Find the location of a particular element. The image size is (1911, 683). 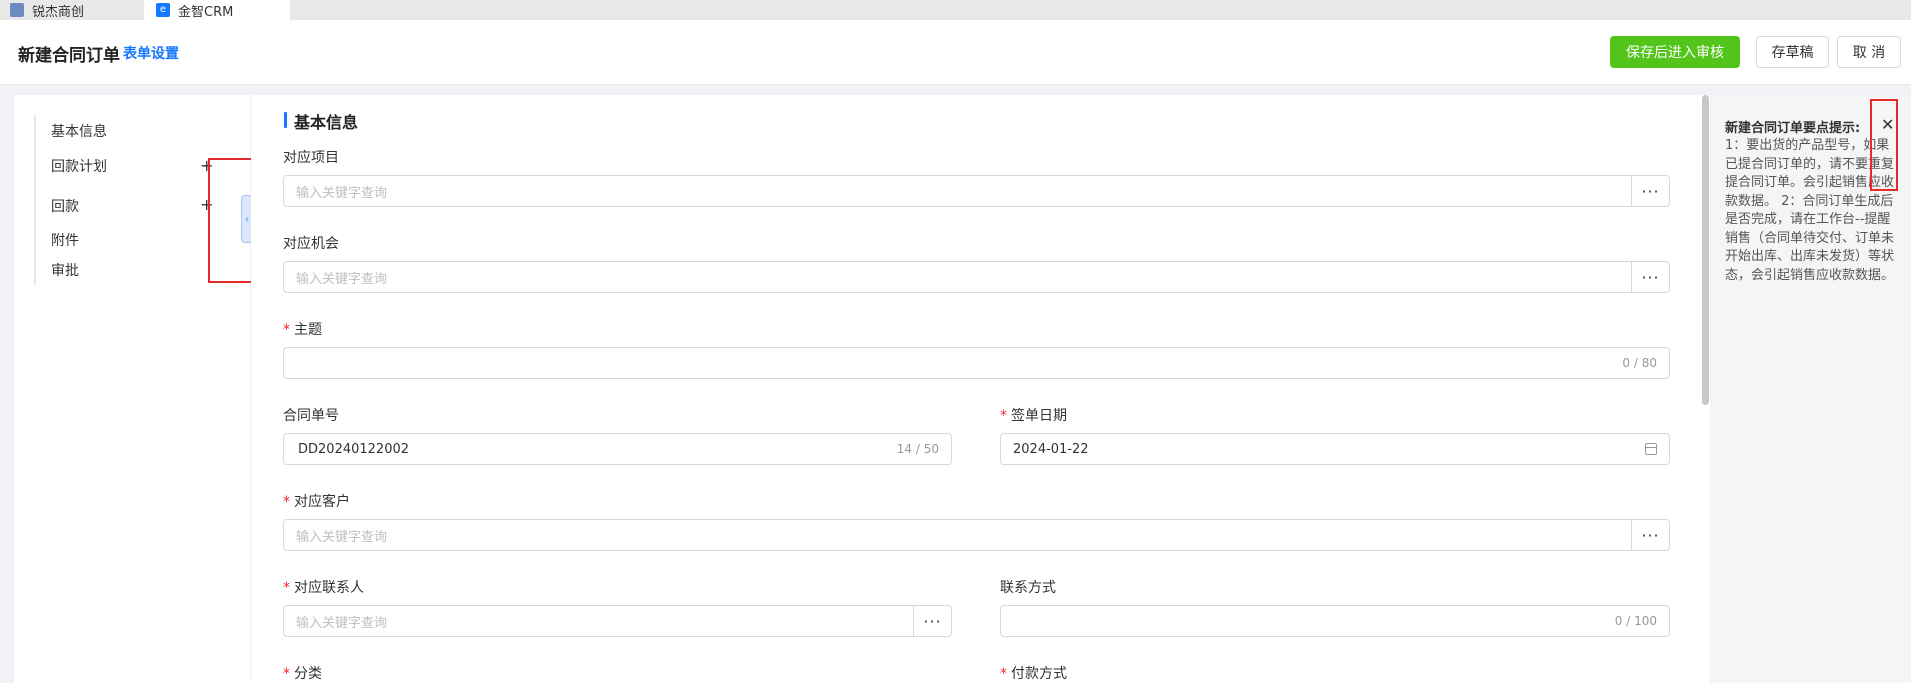

section-title: 基本信息 is located at coordinates (321, 121).